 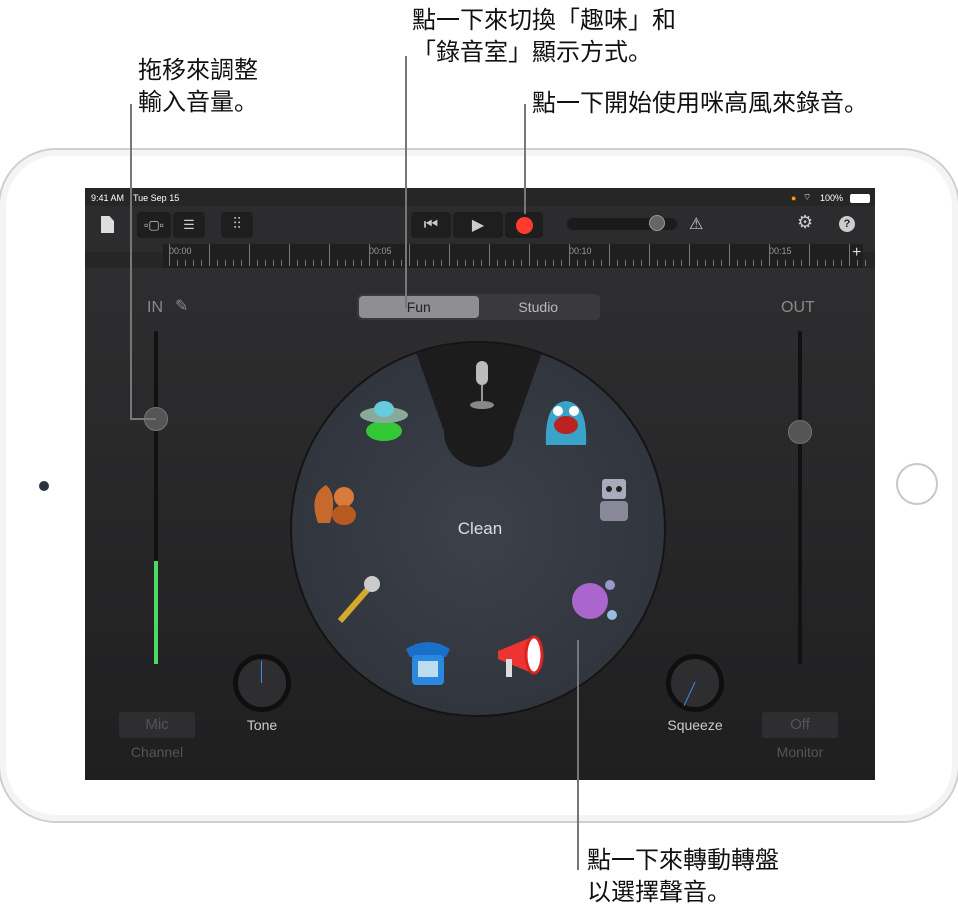 I want to click on channel-button: Mic, so click(x=157, y=725).